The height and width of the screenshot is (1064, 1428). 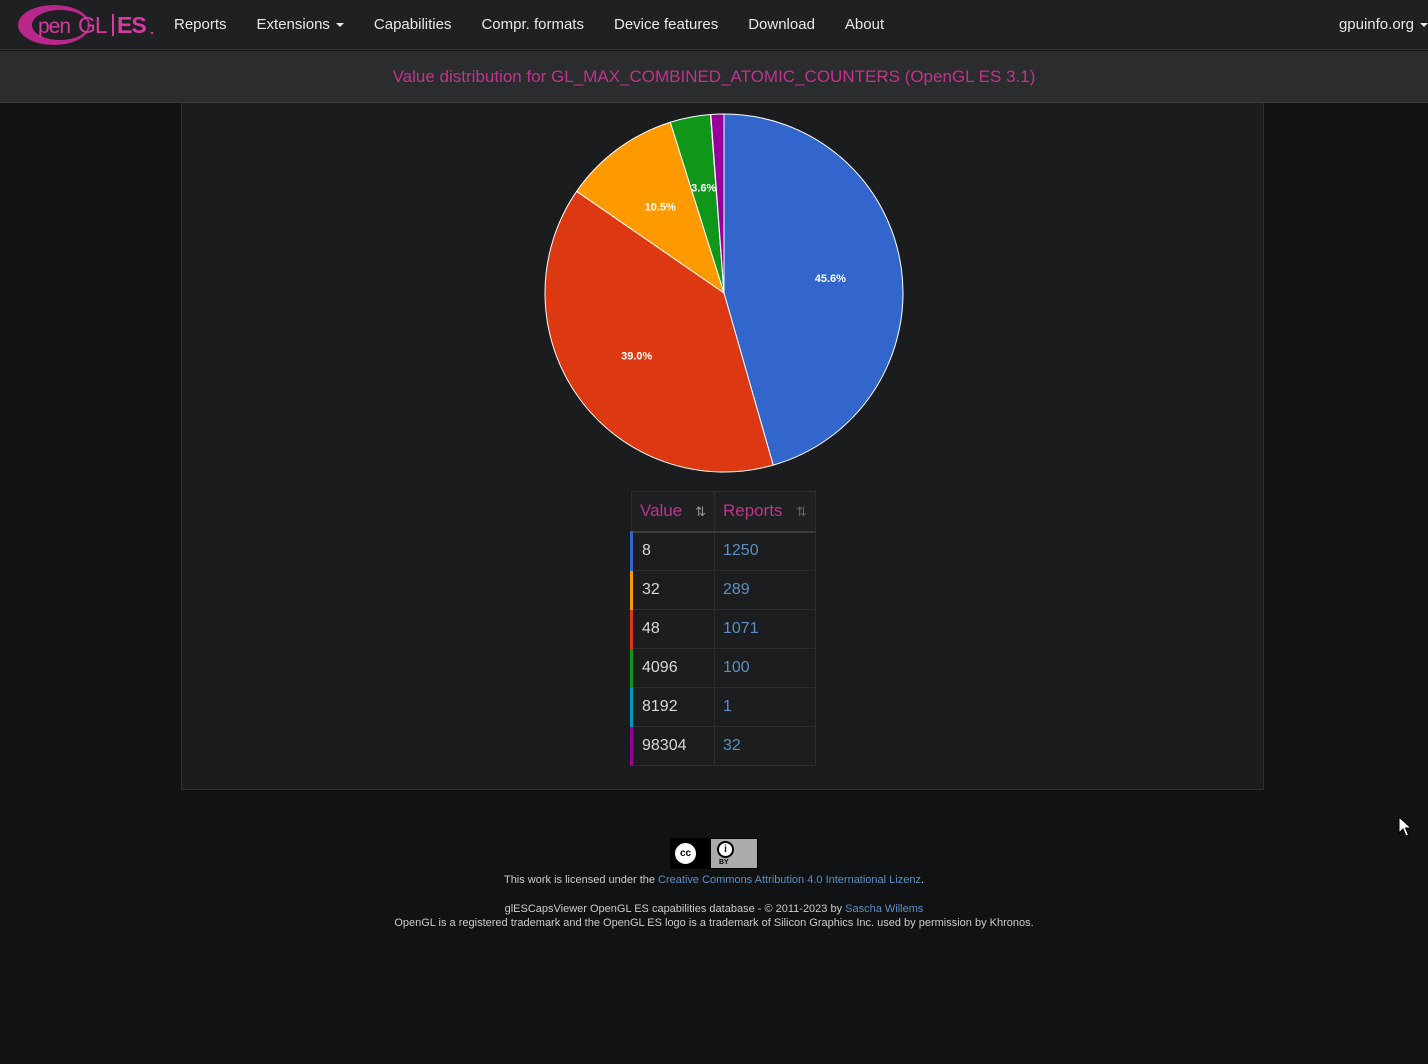 I want to click on table-row: 98304 32, so click(x=723, y=746).